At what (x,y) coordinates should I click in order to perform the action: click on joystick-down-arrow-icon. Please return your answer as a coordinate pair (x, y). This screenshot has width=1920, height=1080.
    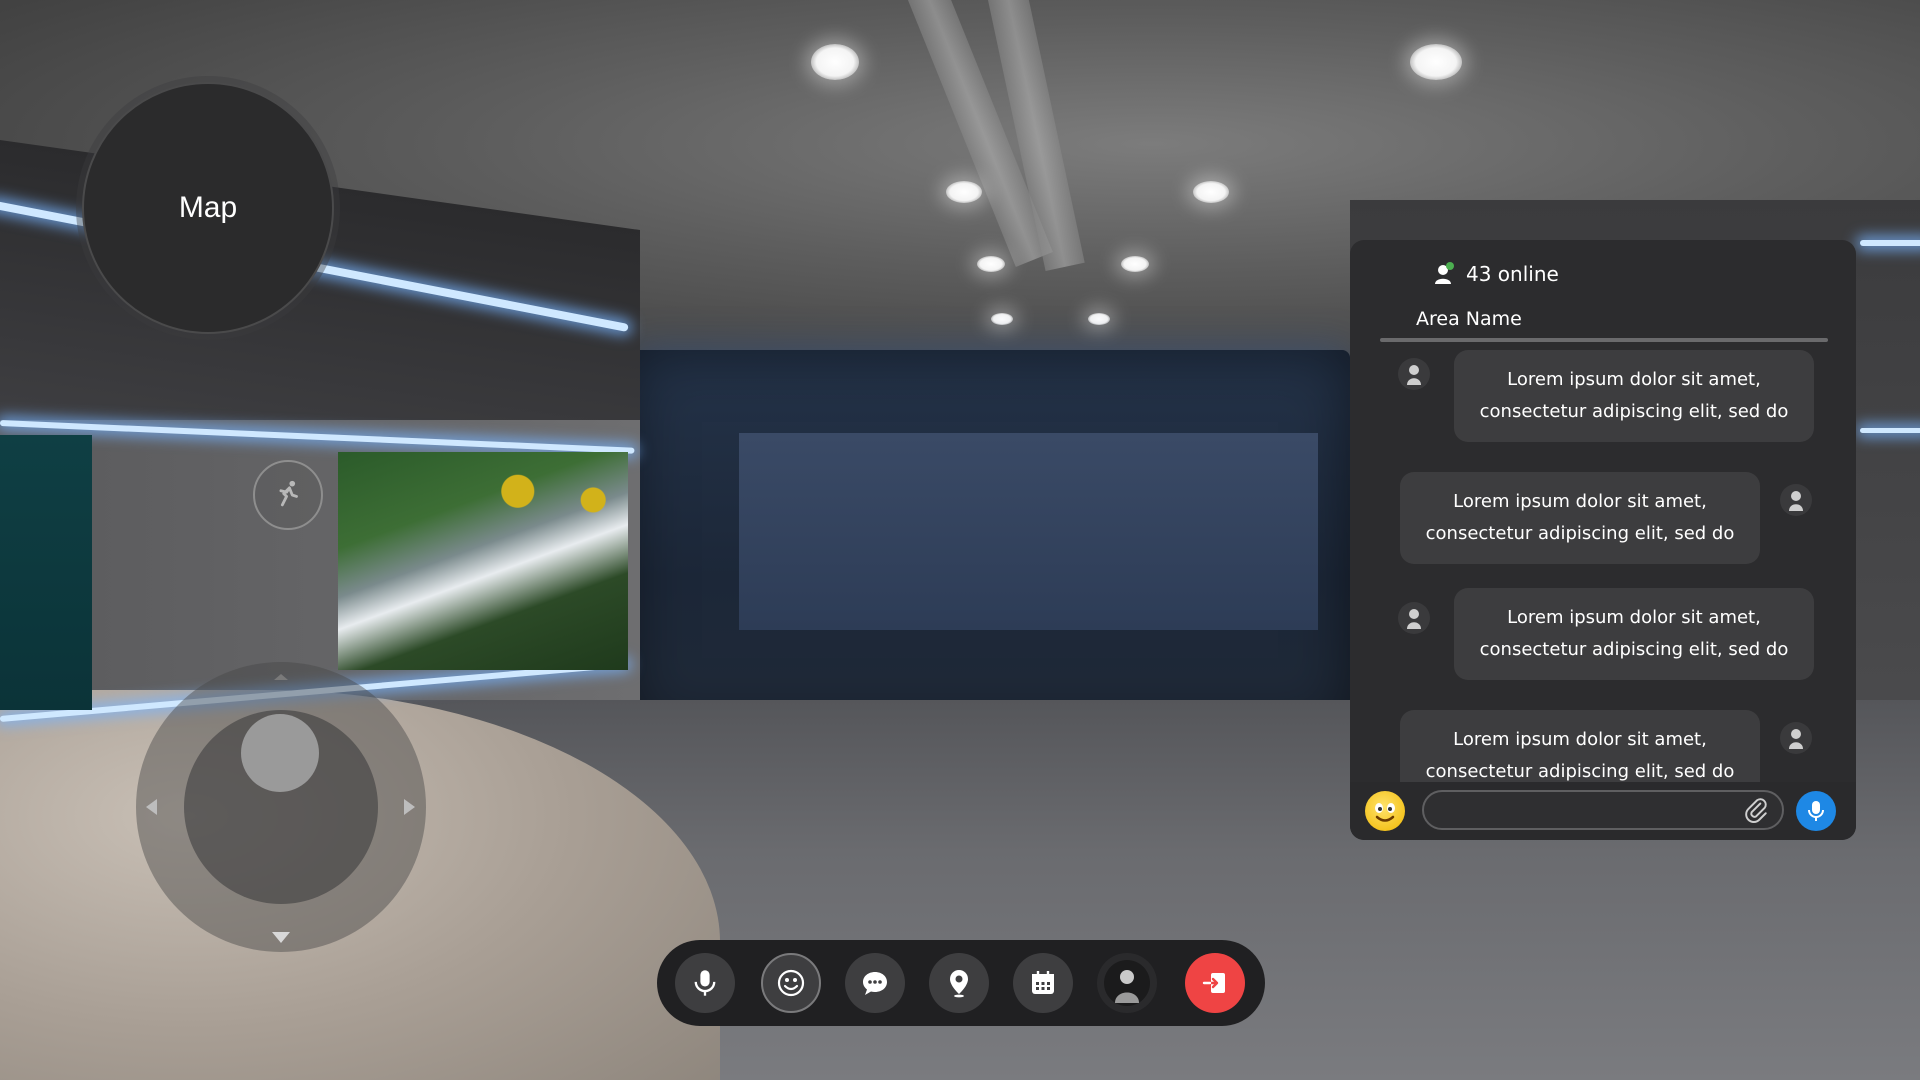
    Looking at the image, I should click on (281, 937).